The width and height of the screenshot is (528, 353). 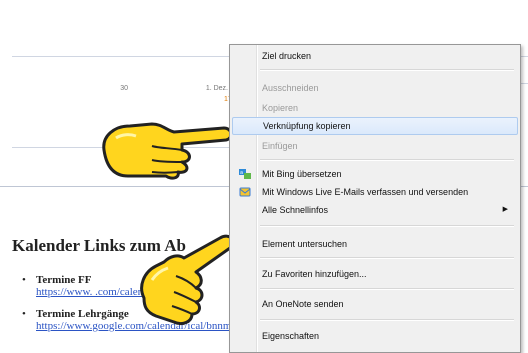 What do you see at coordinates (303, 304) in the screenshot?
I see `menu-item-label: An OneNote senden` at bounding box center [303, 304].